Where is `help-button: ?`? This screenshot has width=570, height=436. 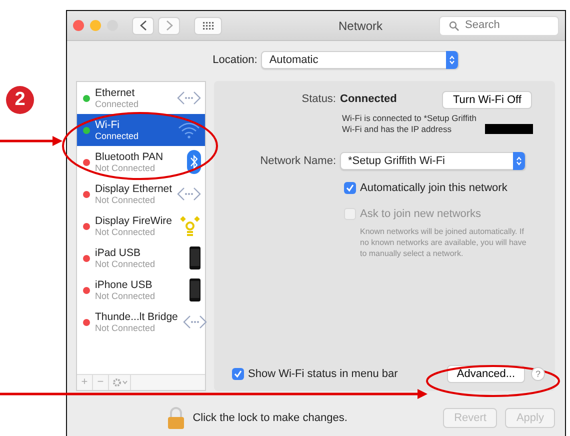 help-button: ? is located at coordinates (538, 374).